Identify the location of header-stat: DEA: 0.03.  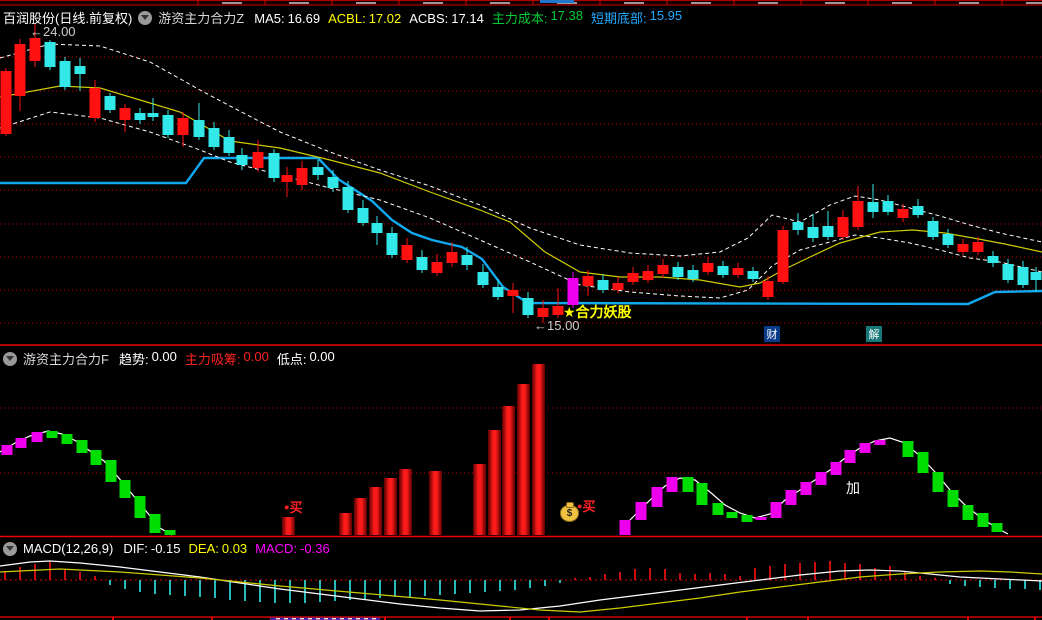
(218, 548).